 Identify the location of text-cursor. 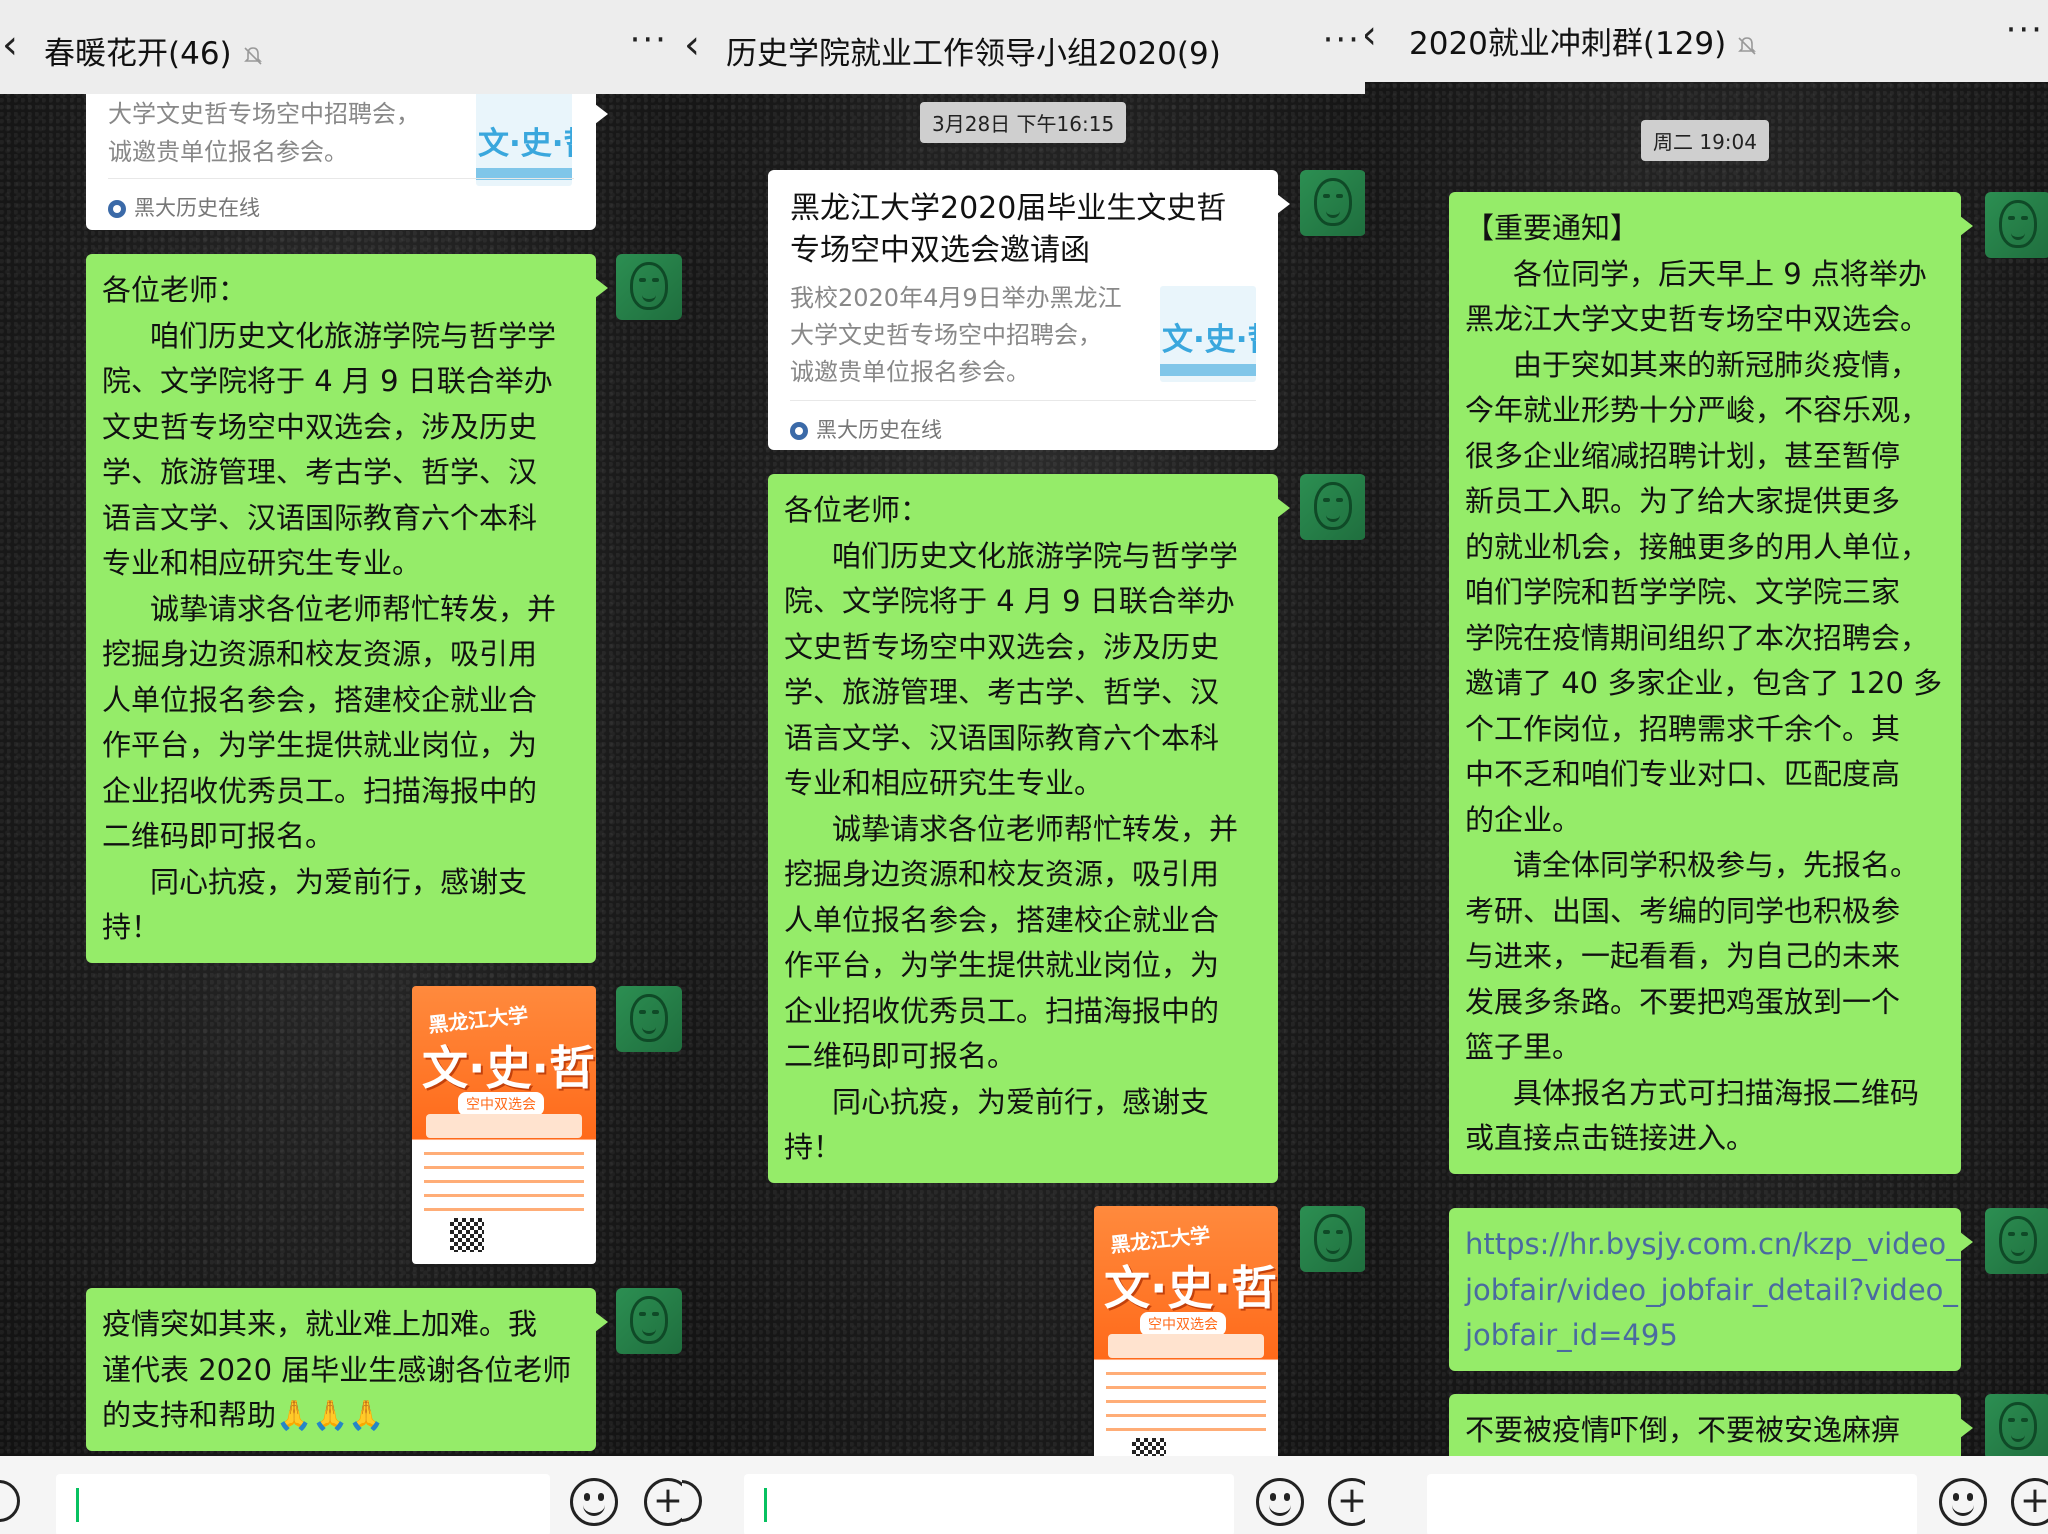
(765, 1505).